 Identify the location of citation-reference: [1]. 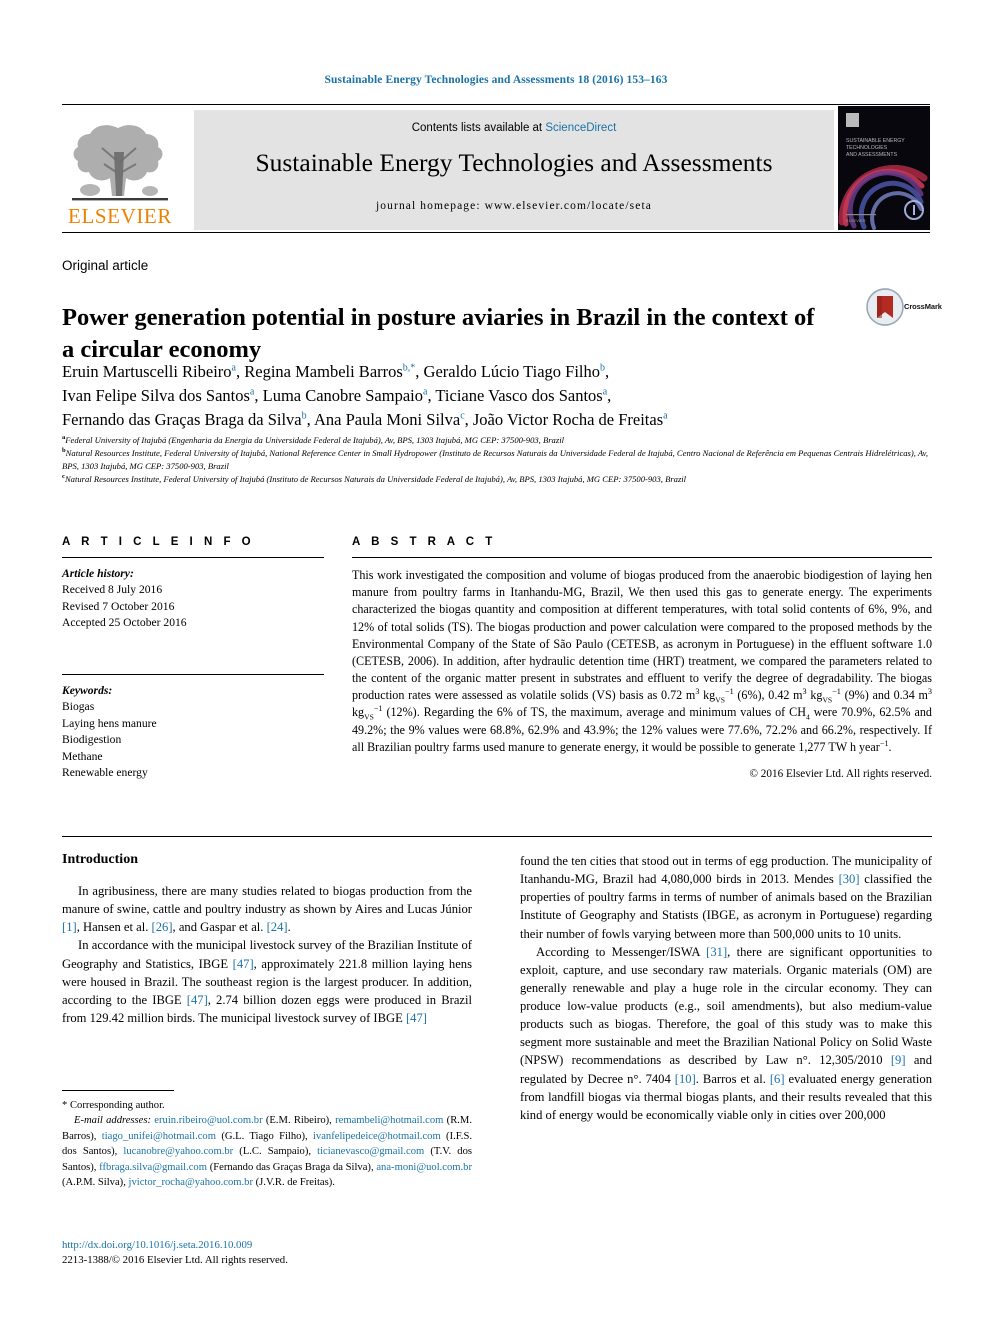
(69, 927).